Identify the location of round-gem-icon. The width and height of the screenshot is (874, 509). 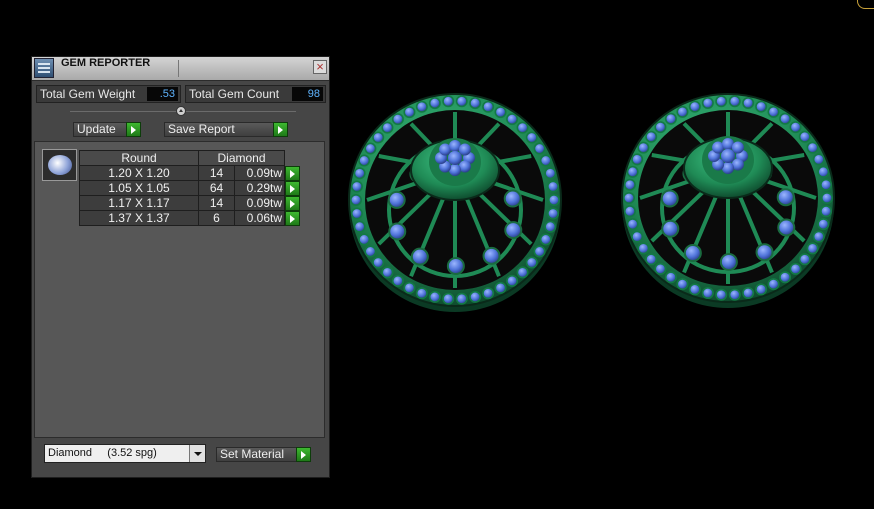
(60, 165).